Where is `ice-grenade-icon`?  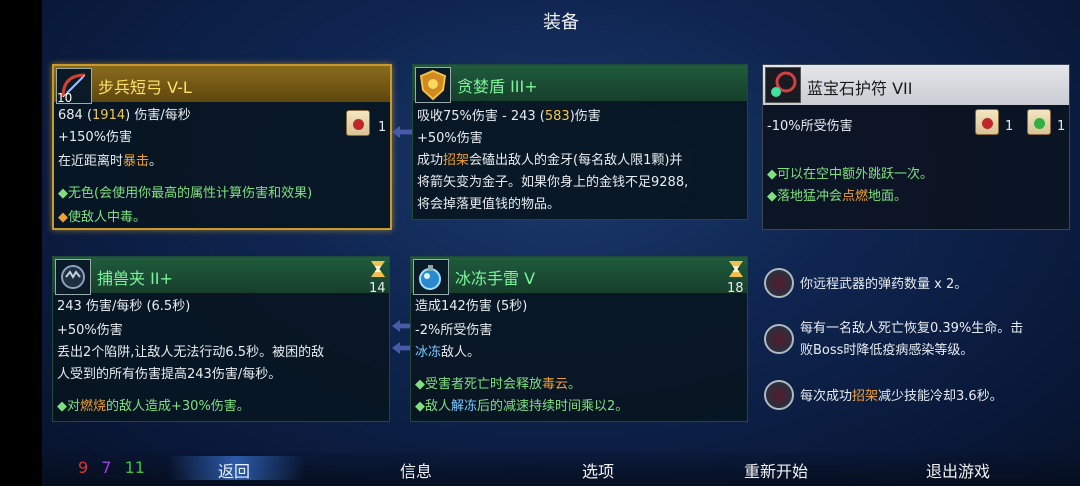 ice-grenade-icon is located at coordinates (431, 277).